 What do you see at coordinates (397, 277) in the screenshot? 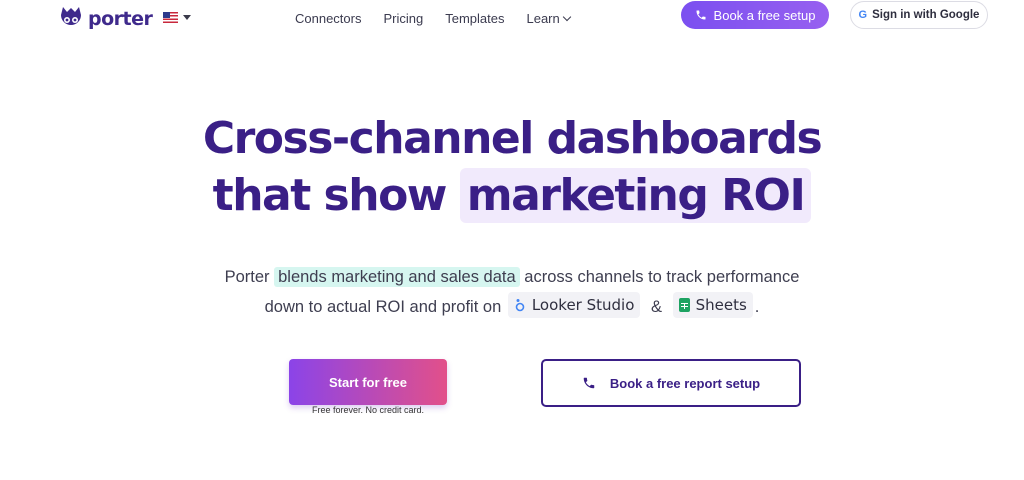
I see `subtitle-highlight: blends marketing and sales data` at bounding box center [397, 277].